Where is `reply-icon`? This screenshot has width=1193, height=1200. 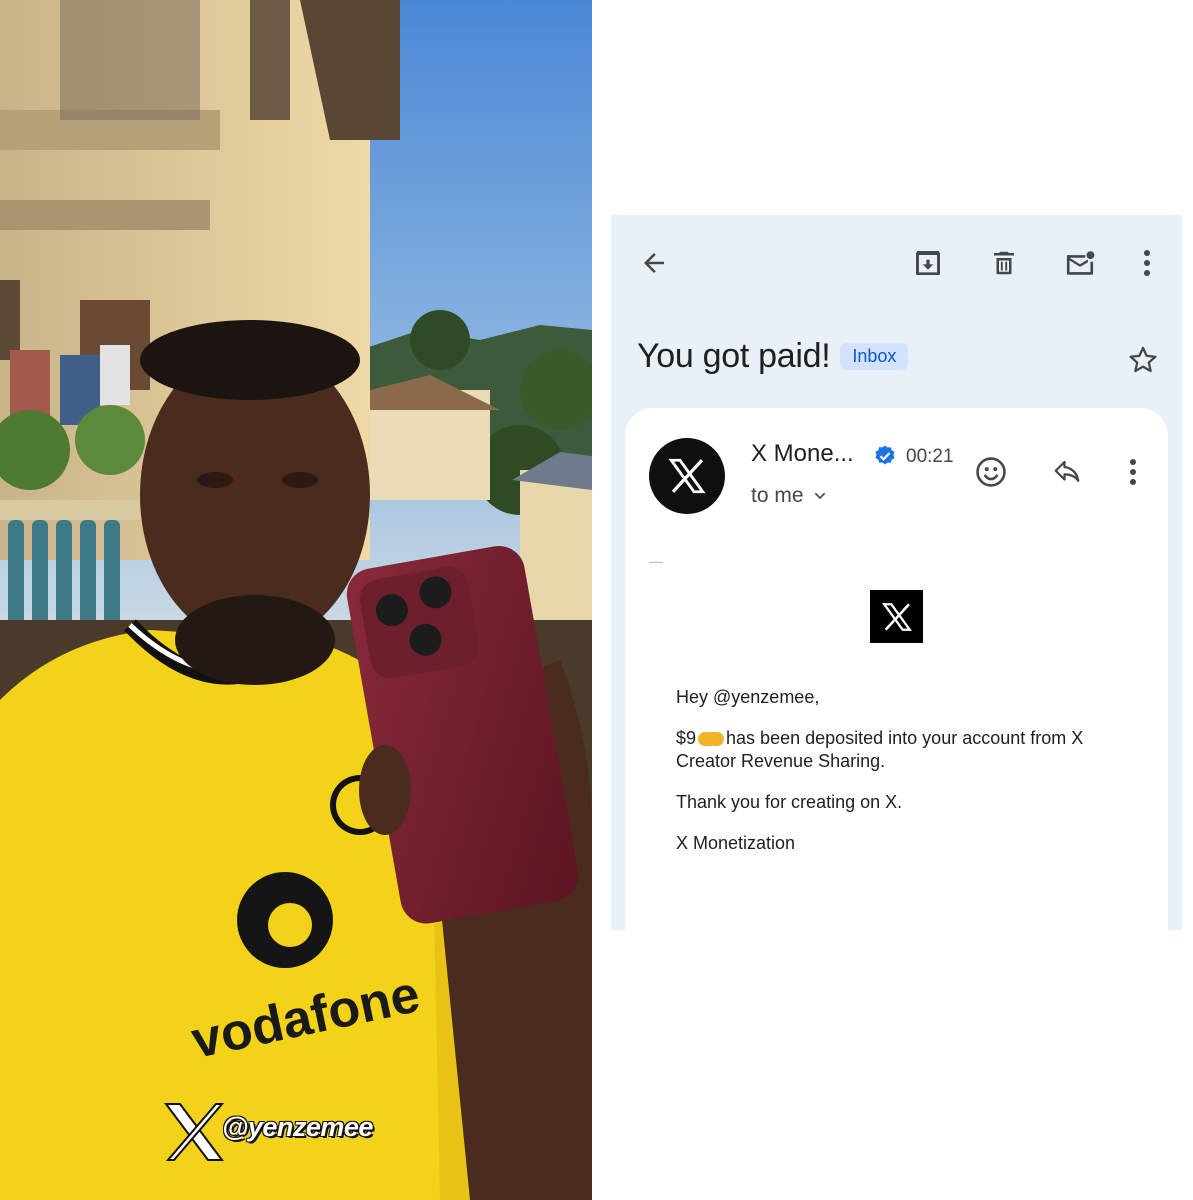 reply-icon is located at coordinates (1067, 471).